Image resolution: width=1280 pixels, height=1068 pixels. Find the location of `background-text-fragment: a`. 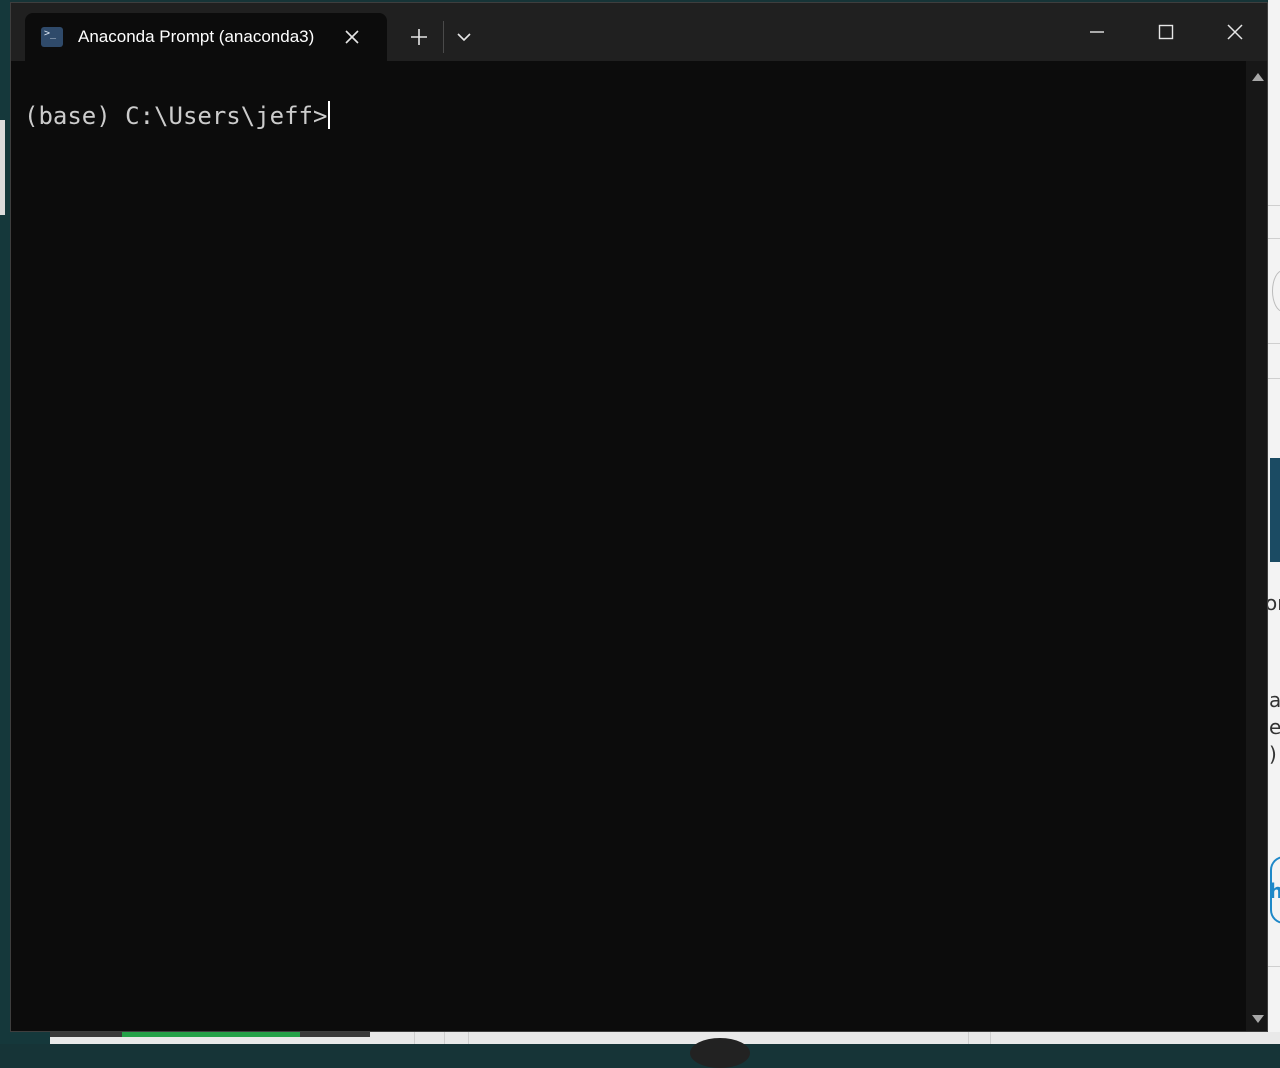

background-text-fragment: a is located at coordinates (1274, 700).